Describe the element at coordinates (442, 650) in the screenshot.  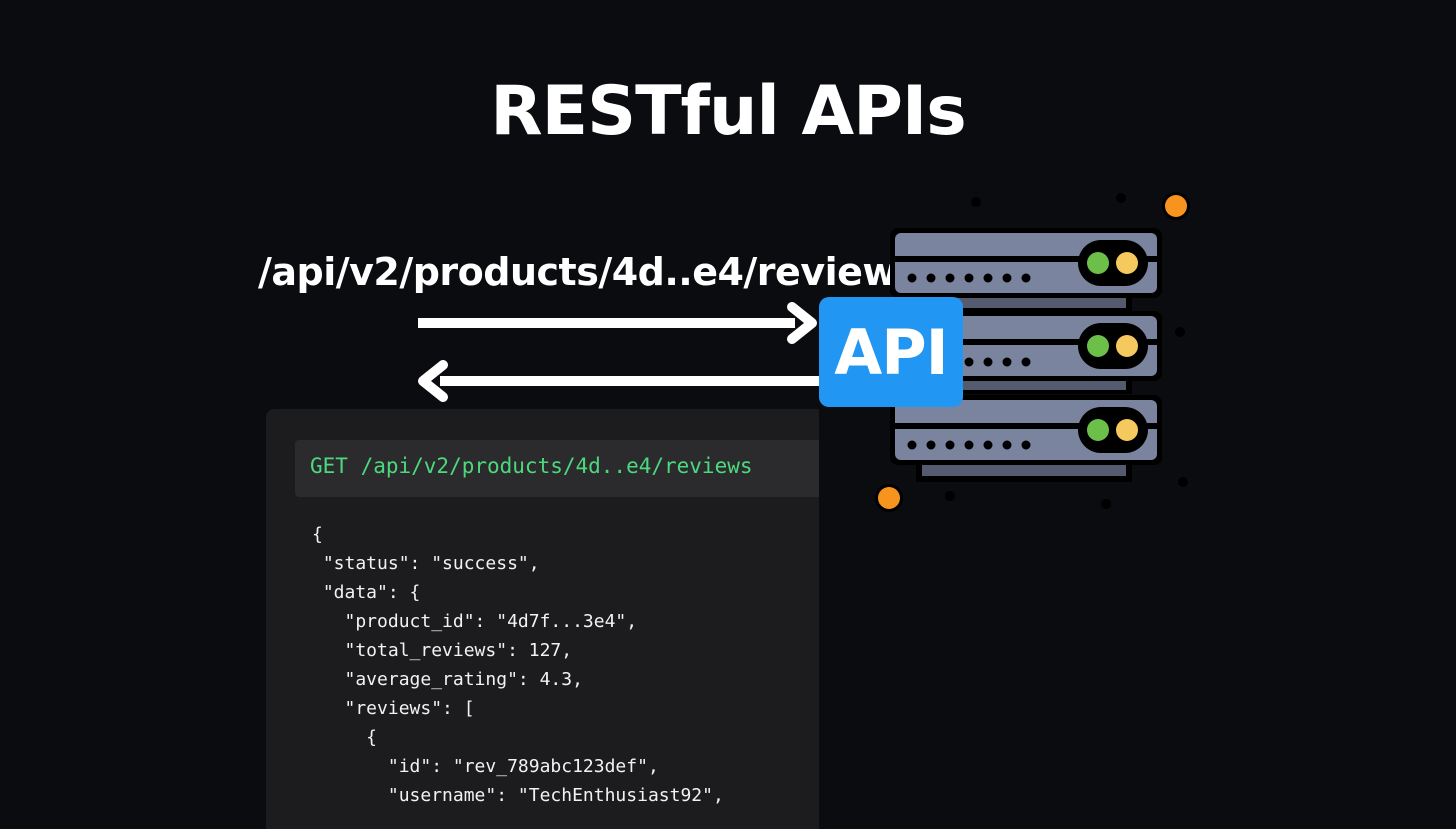
I see `json-line: "total_reviews": 127,` at that location.